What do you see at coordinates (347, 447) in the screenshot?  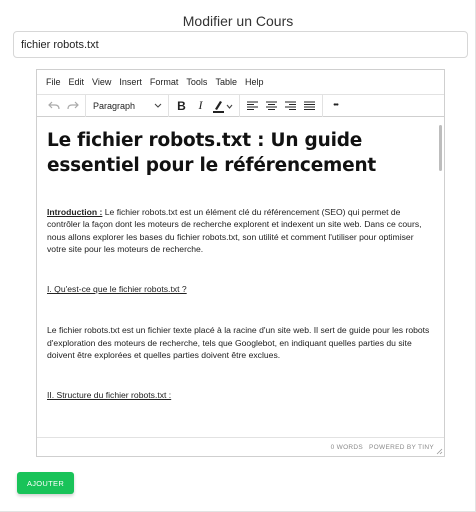 I see `word-count: 0 WORDS` at bounding box center [347, 447].